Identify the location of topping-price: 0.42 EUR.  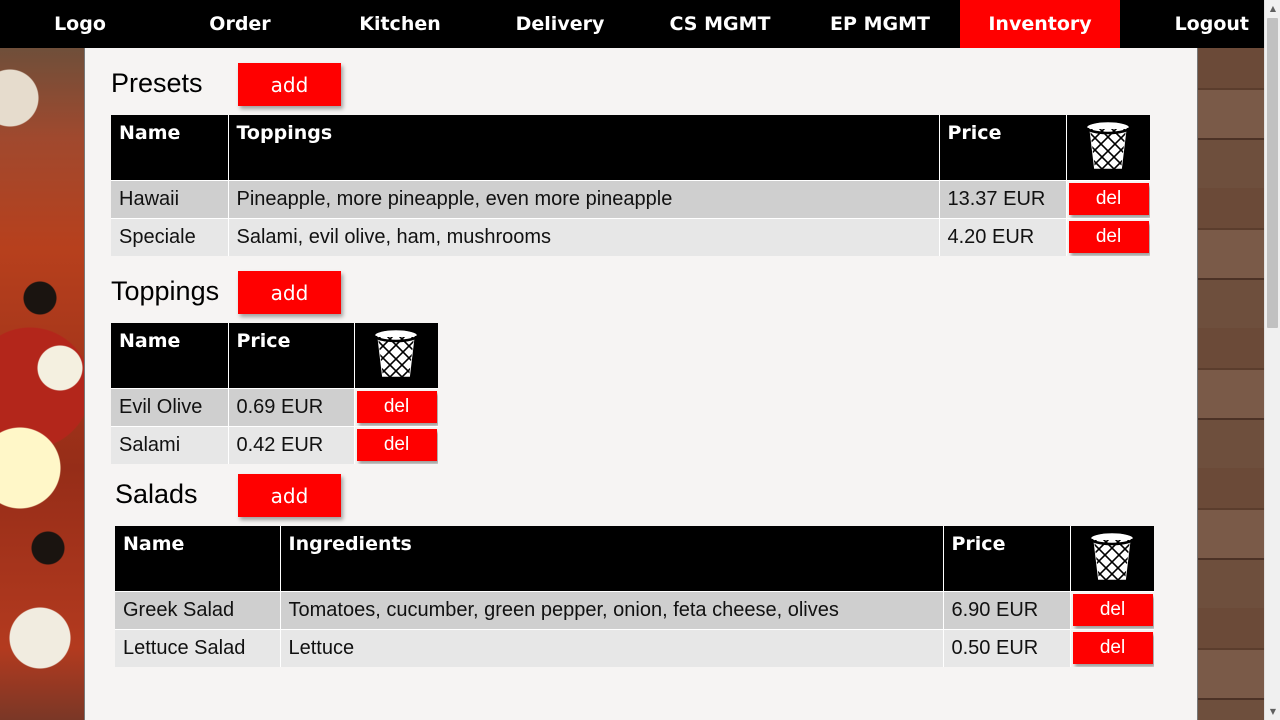
(291, 444).